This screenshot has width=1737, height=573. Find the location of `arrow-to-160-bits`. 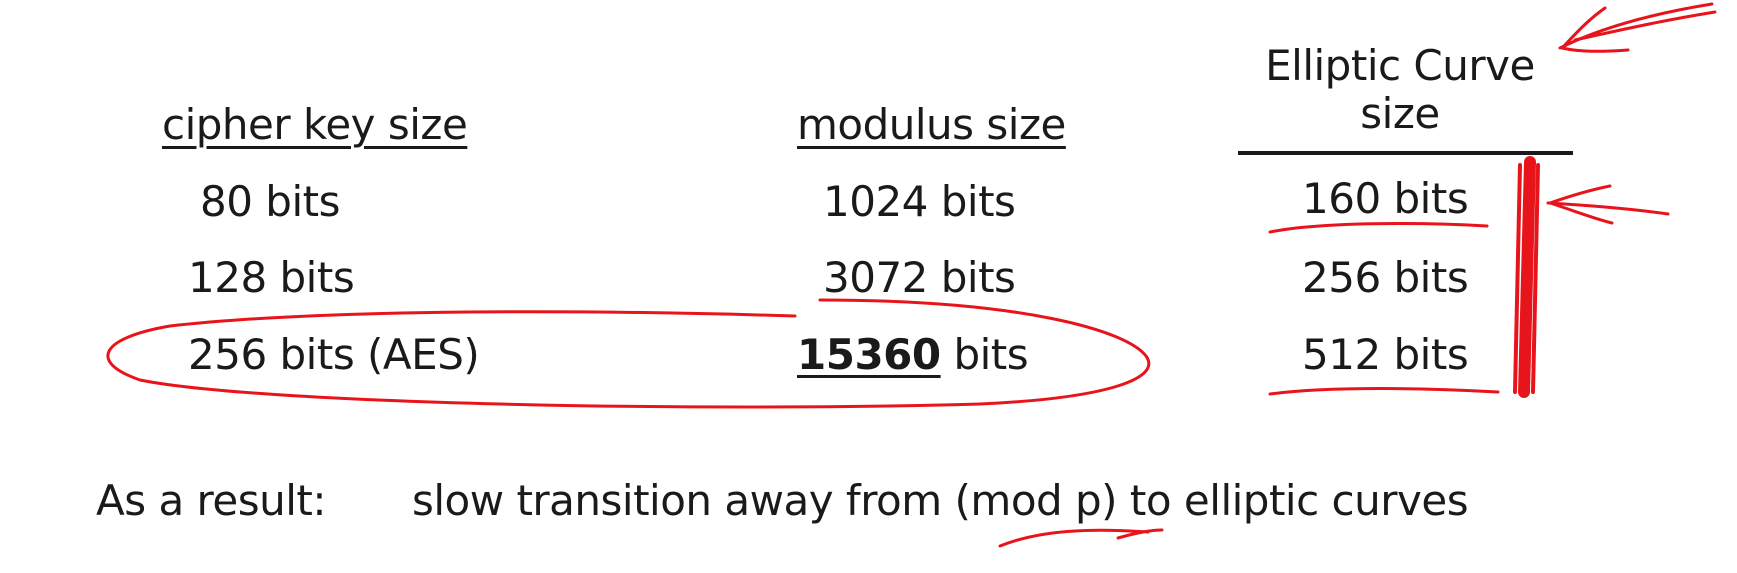

arrow-to-160-bits is located at coordinates (1608, 204).